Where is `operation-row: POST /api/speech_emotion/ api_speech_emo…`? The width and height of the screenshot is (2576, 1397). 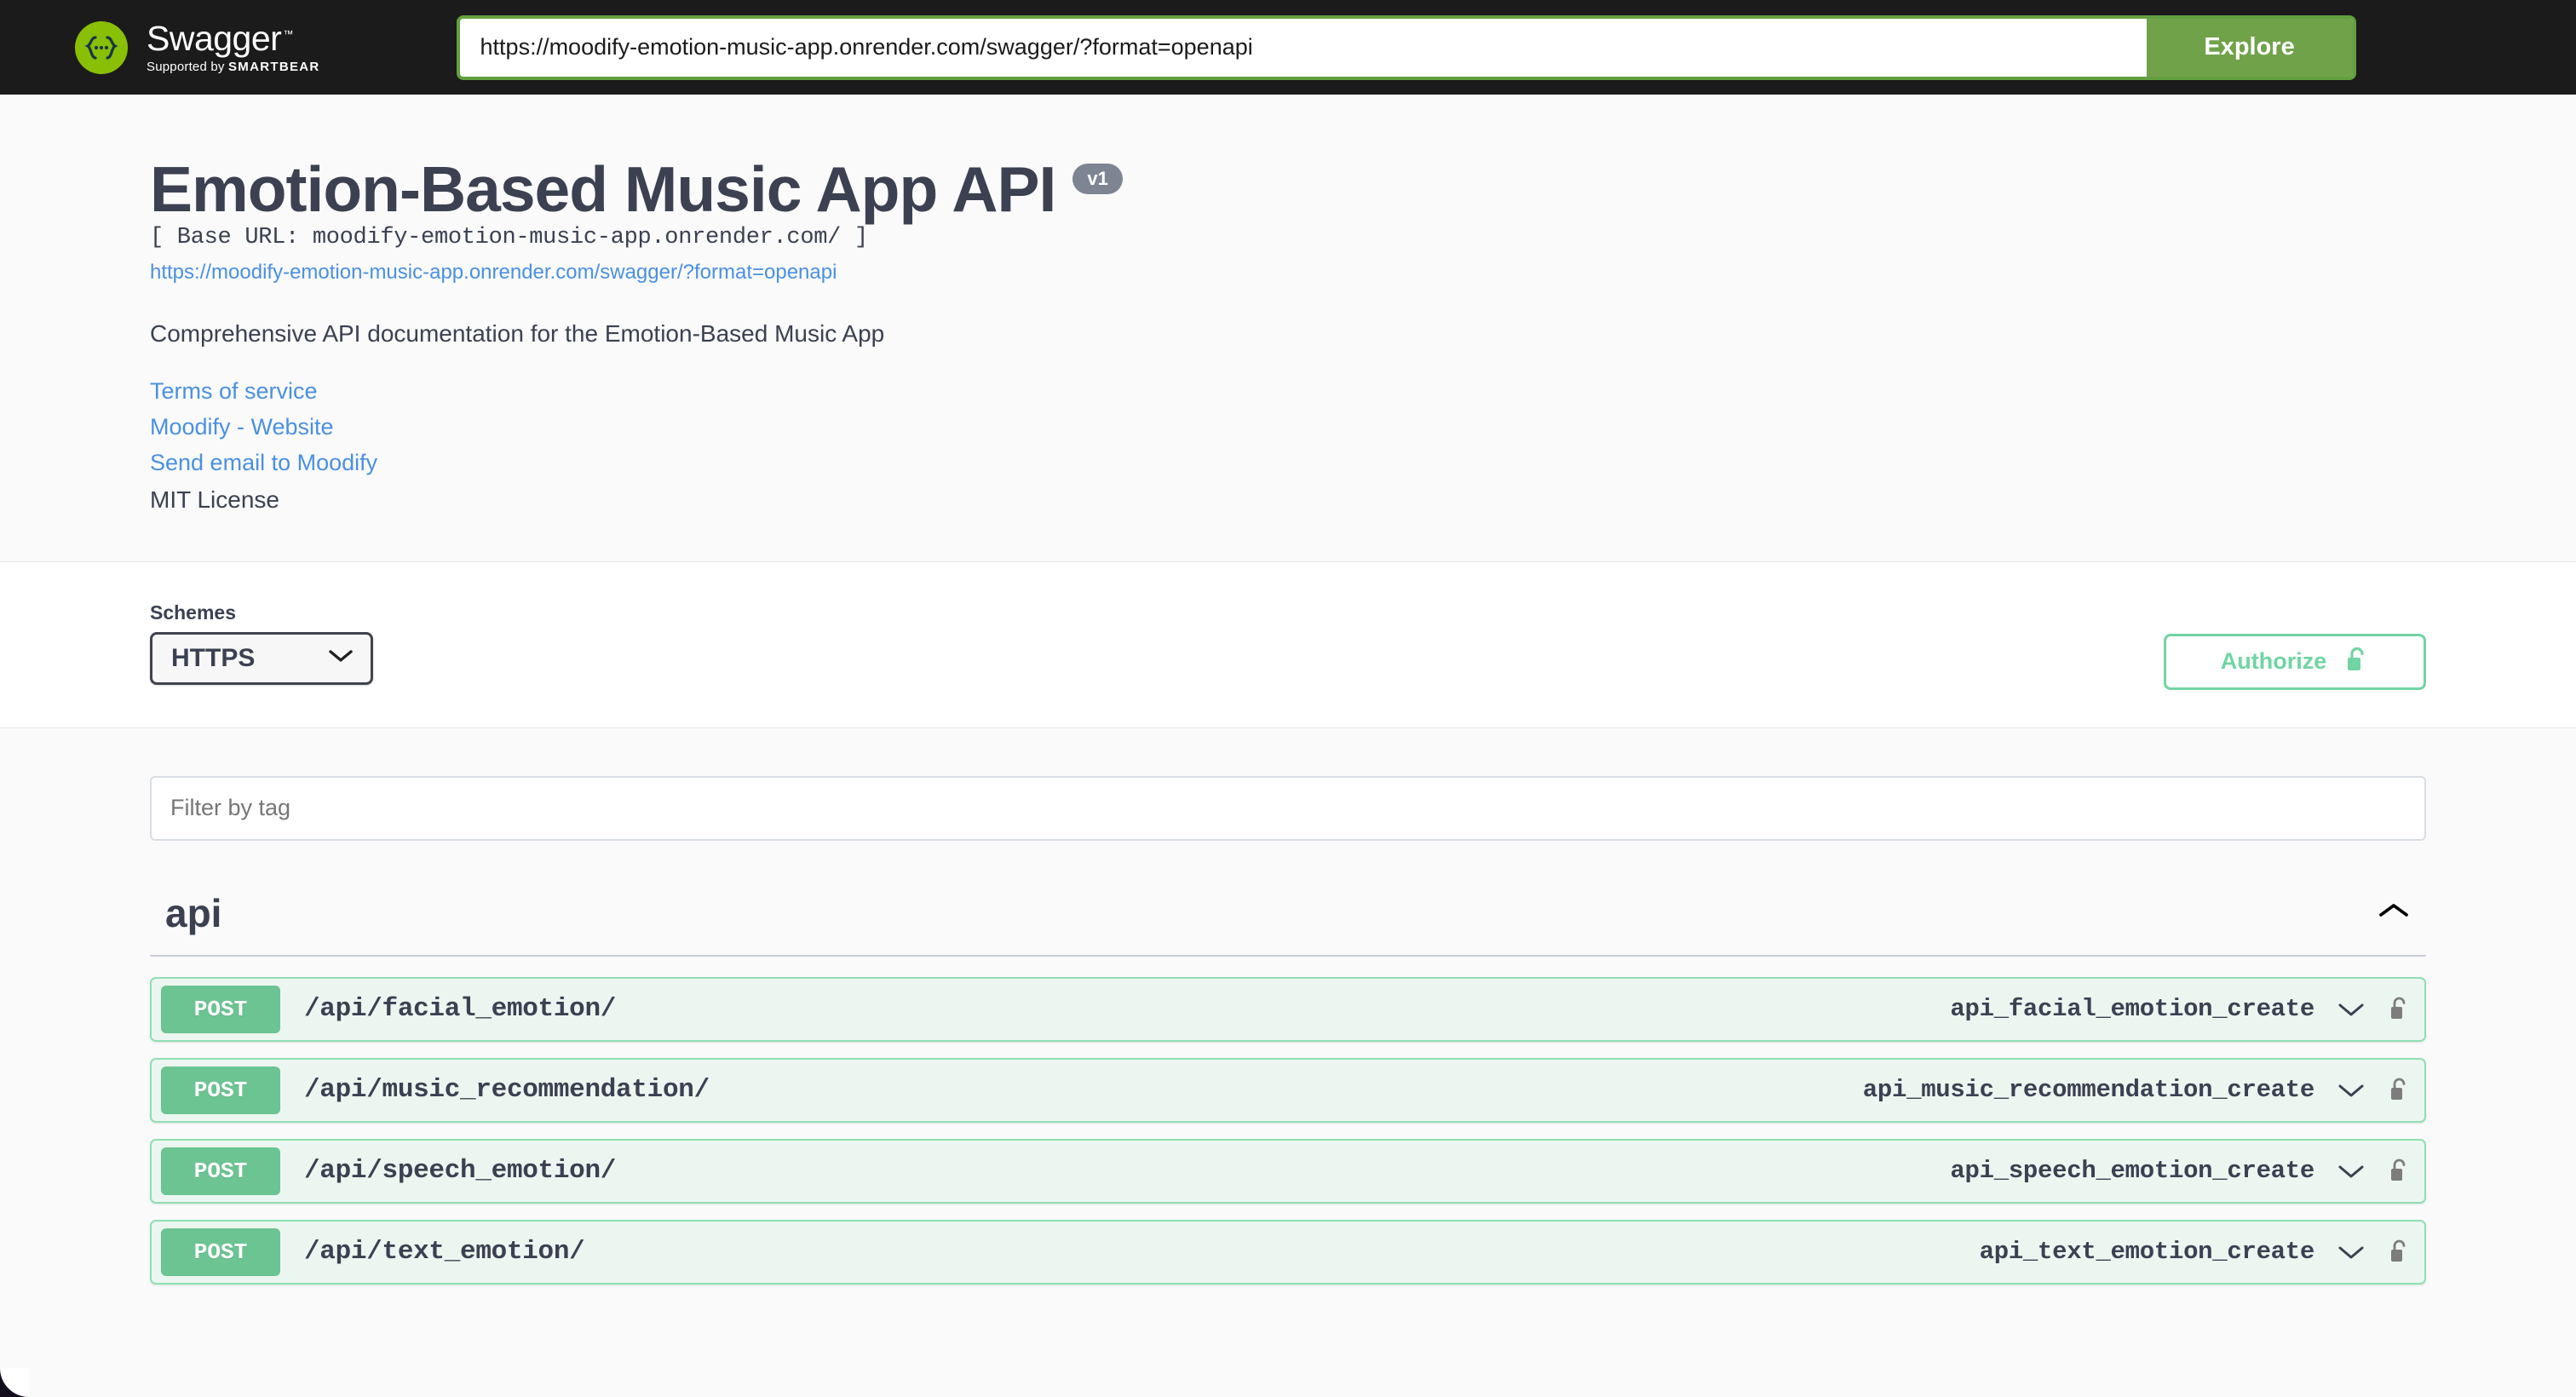
operation-row: POST /api/speech_emotion/ api_speech_emo… is located at coordinates (1288, 1171).